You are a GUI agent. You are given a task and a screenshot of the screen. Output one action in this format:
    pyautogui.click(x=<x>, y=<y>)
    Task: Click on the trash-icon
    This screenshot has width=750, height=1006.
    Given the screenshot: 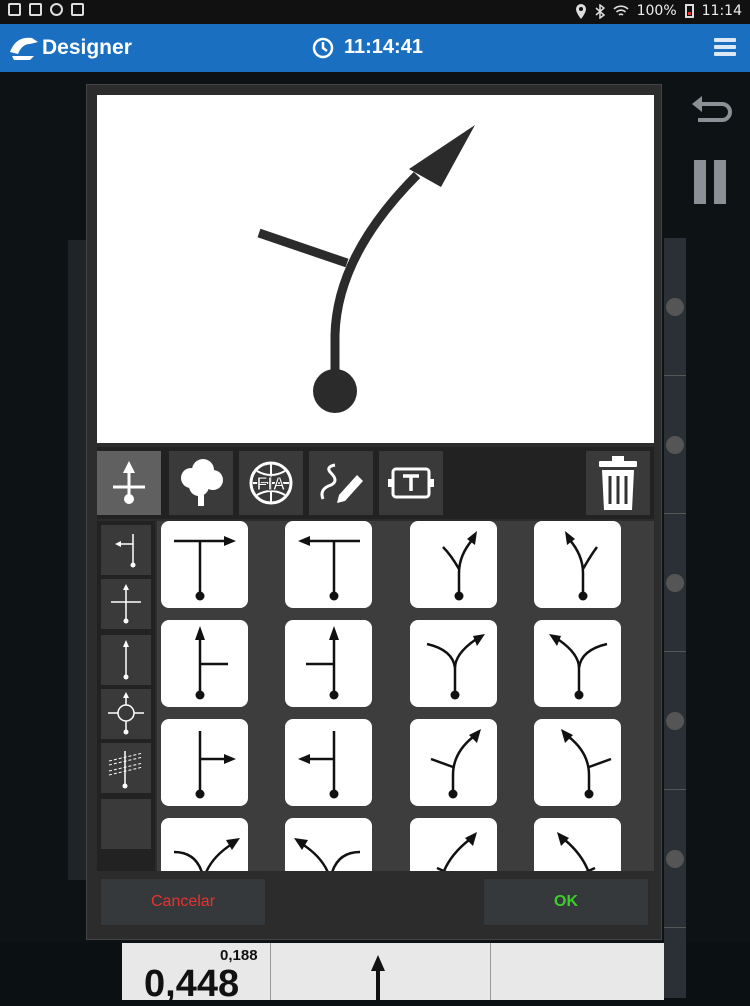 What is the action you would take?
    pyautogui.click(x=618, y=483)
    